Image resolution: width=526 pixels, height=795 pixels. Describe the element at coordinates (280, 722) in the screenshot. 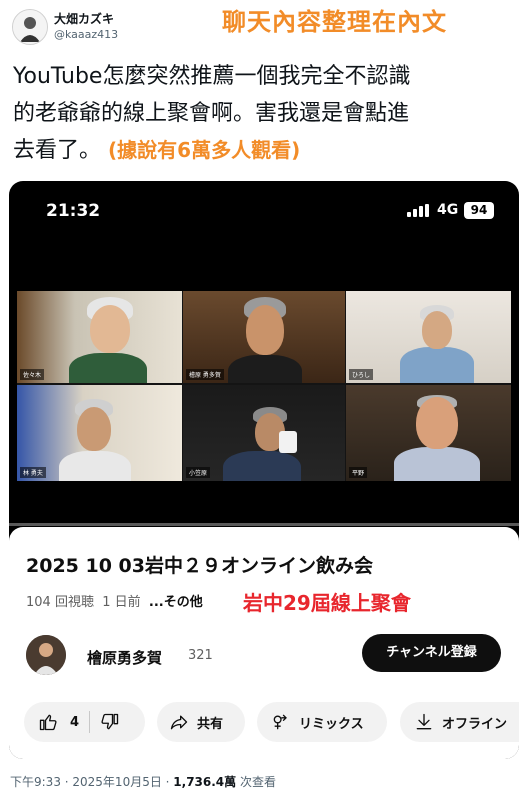

I see `remix-icon` at that location.